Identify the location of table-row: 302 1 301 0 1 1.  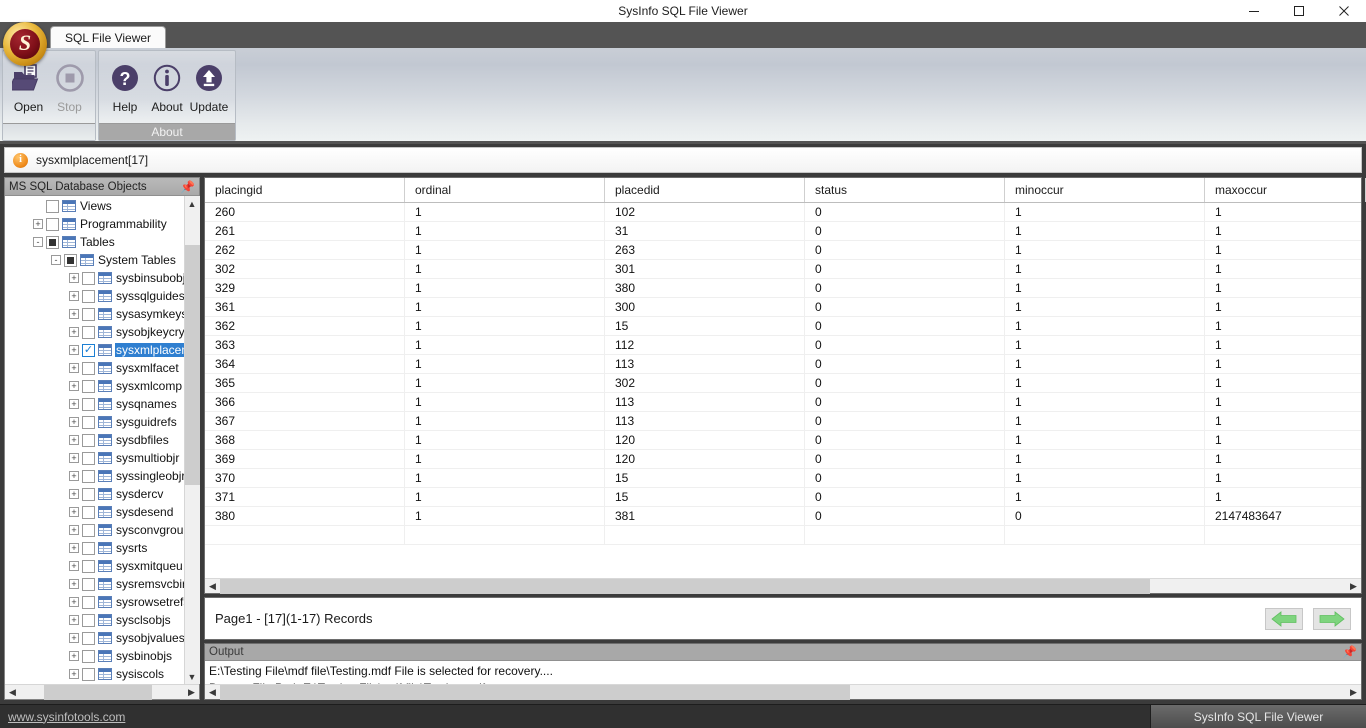
(783, 269).